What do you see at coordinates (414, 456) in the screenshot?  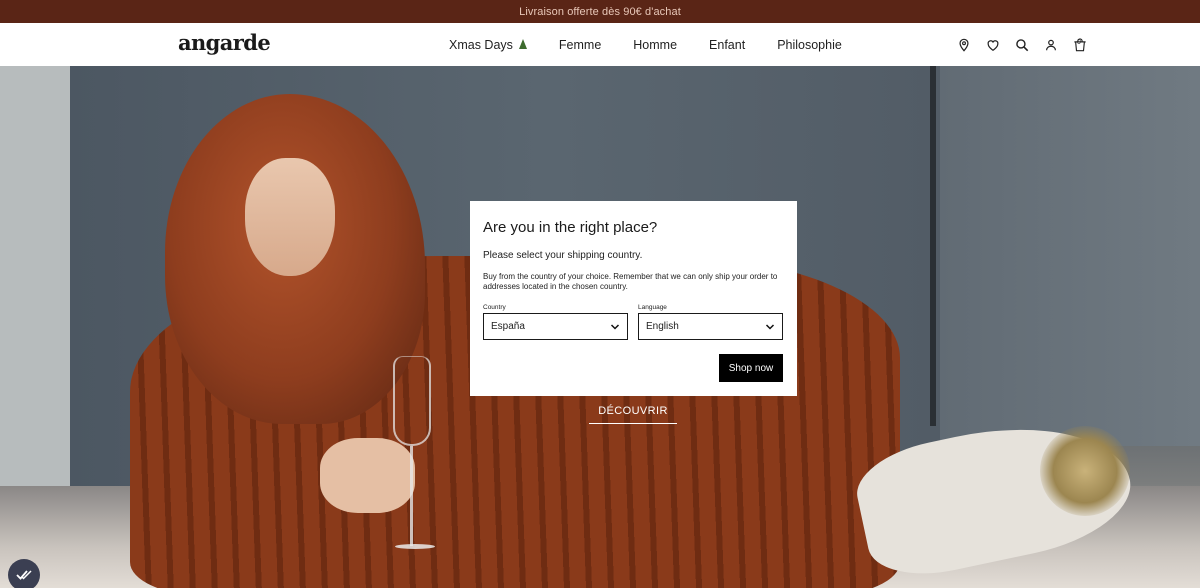 I see `wine-glass-image` at bounding box center [414, 456].